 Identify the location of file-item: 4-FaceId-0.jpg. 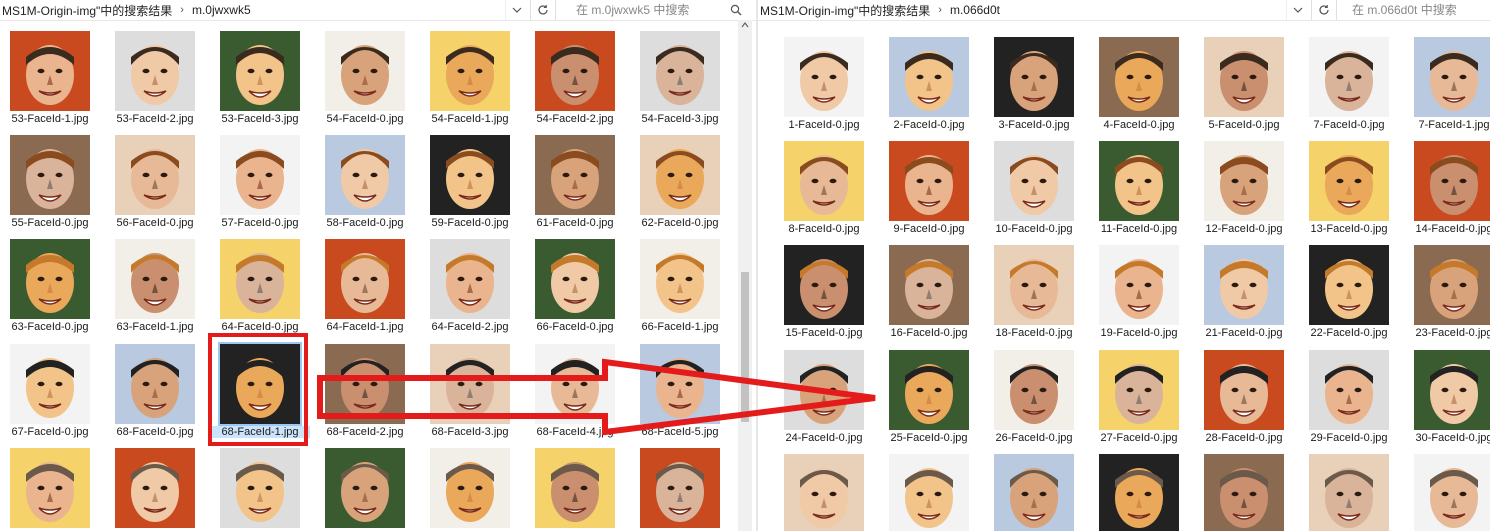
(1139, 87).